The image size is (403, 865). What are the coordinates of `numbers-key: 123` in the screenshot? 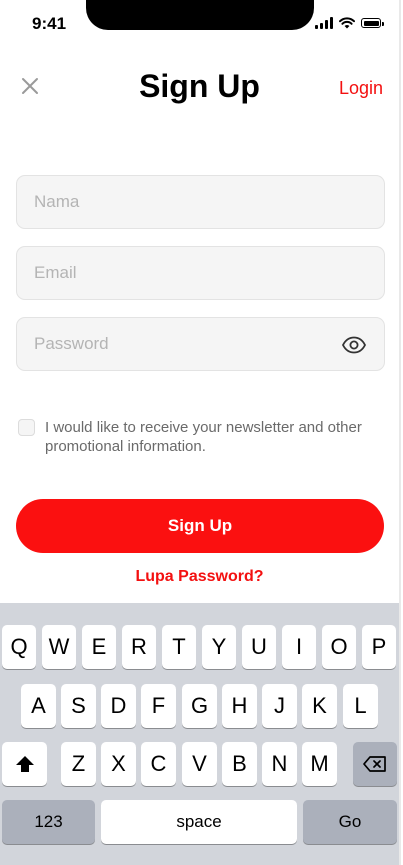 It's located at (48, 822).